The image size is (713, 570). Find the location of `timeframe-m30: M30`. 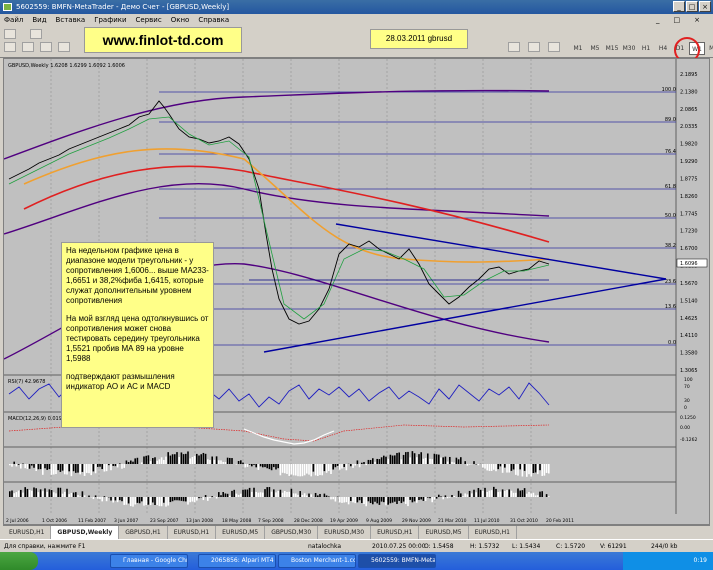

timeframe-m30: M30 is located at coordinates (629, 48).